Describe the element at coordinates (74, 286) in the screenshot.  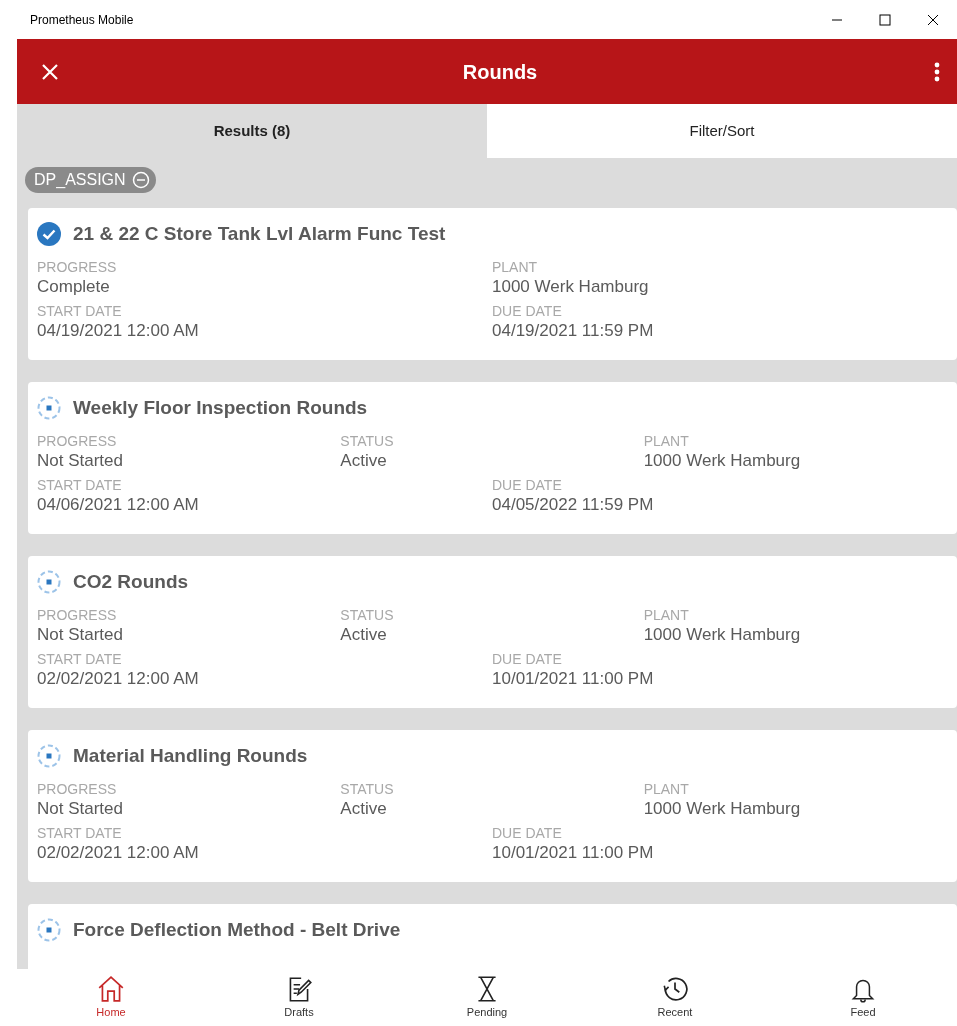
I see `field-value: Complete` at that location.